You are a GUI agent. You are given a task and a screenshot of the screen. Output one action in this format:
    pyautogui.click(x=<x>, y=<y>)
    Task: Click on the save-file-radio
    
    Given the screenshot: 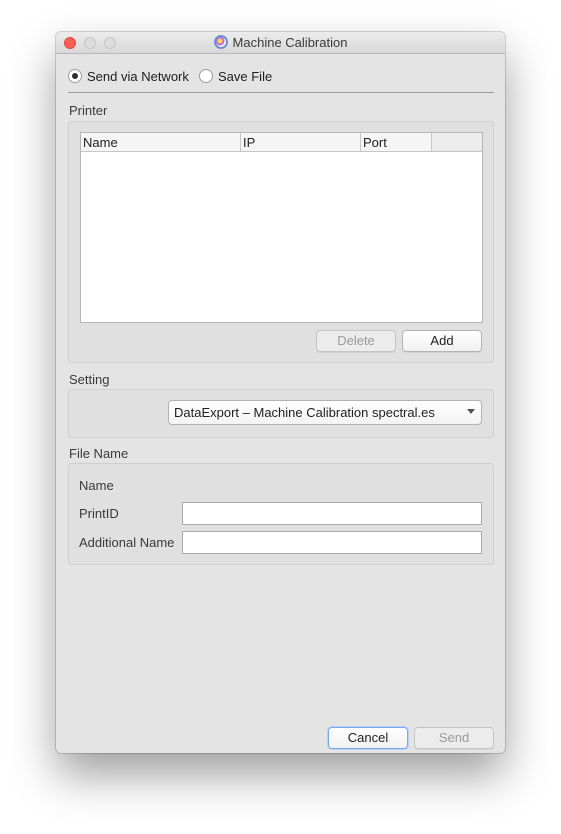 What is the action you would take?
    pyautogui.click(x=206, y=76)
    